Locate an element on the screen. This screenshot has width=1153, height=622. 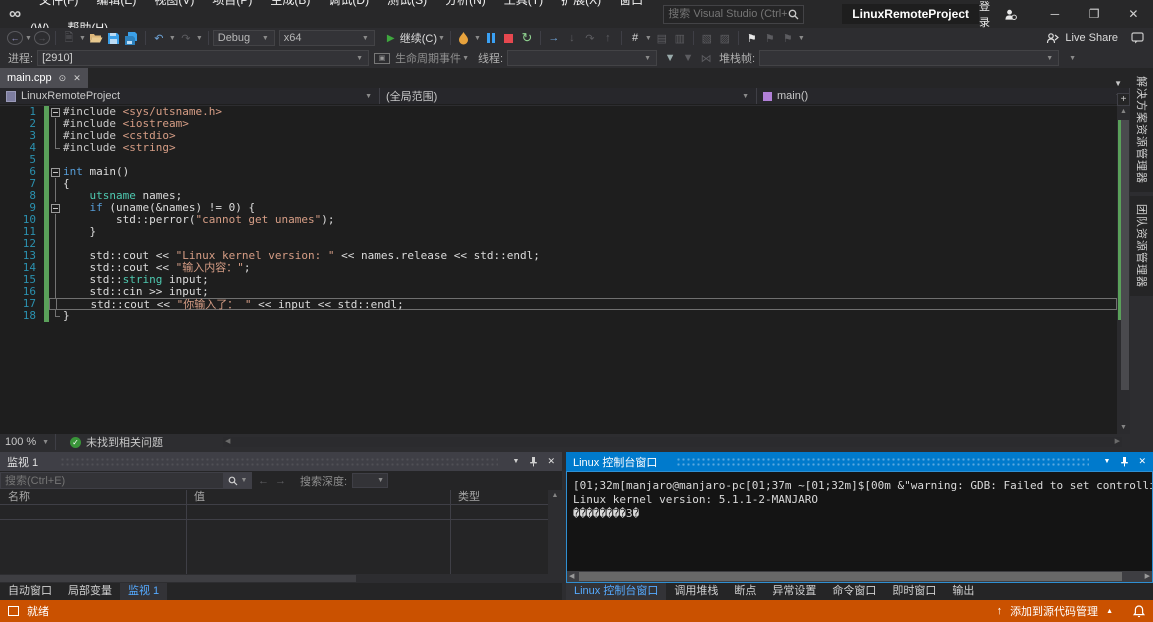
step-out-icon: ↑ is located at coordinates (608, 38).